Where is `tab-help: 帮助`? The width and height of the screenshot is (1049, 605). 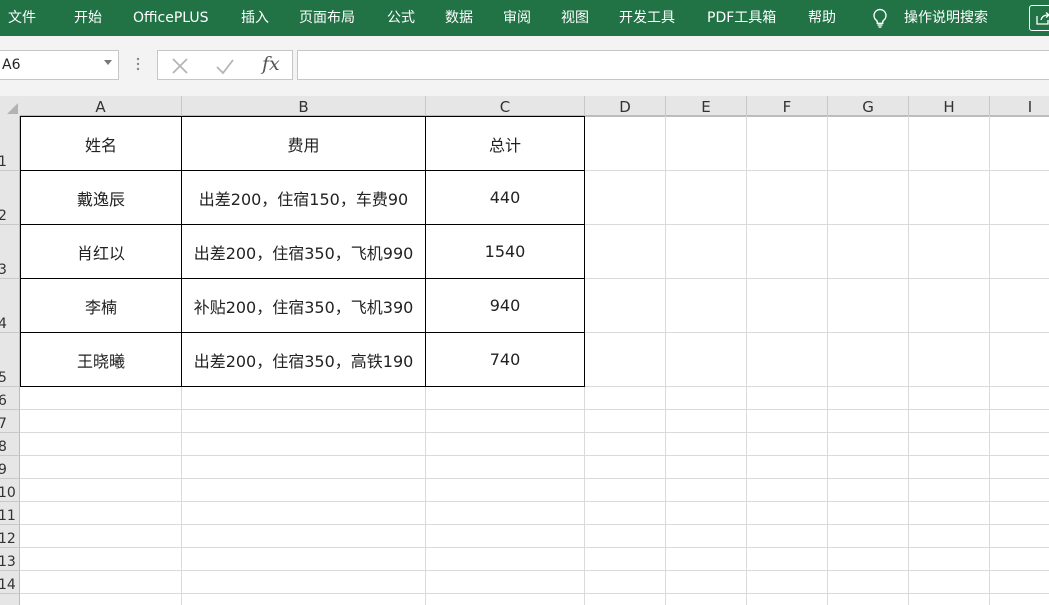 tab-help: 帮助 is located at coordinates (822, 18).